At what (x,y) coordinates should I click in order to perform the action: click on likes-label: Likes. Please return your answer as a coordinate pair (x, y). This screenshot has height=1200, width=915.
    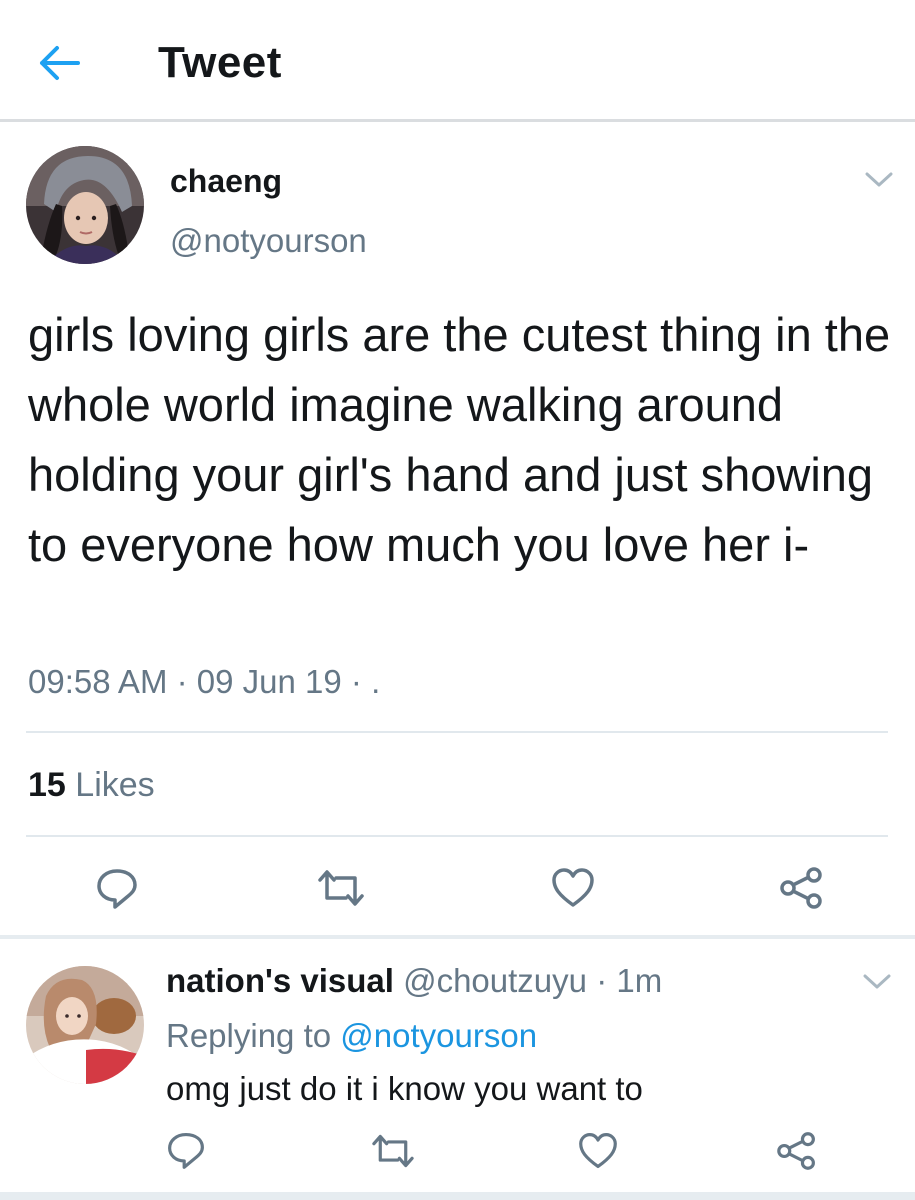
    Looking at the image, I should click on (115, 785).